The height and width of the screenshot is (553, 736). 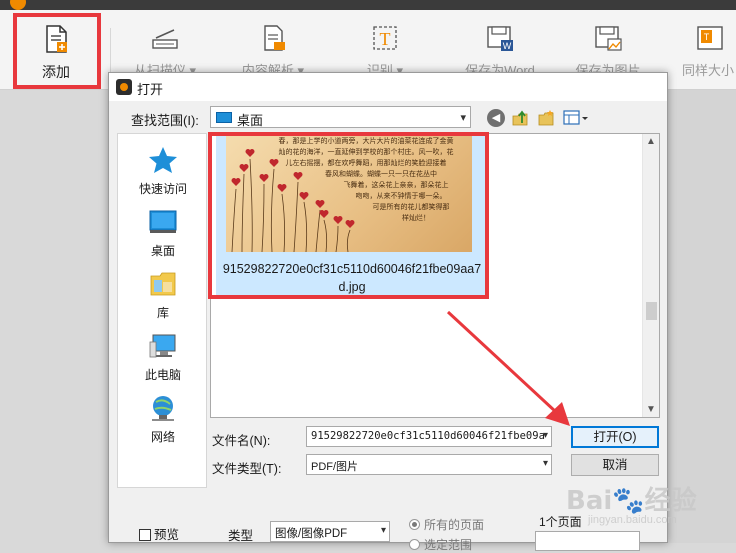 What do you see at coordinates (454, 525) in the screenshot?
I see `radio-all-pages-label: 所有的页面` at bounding box center [454, 525].